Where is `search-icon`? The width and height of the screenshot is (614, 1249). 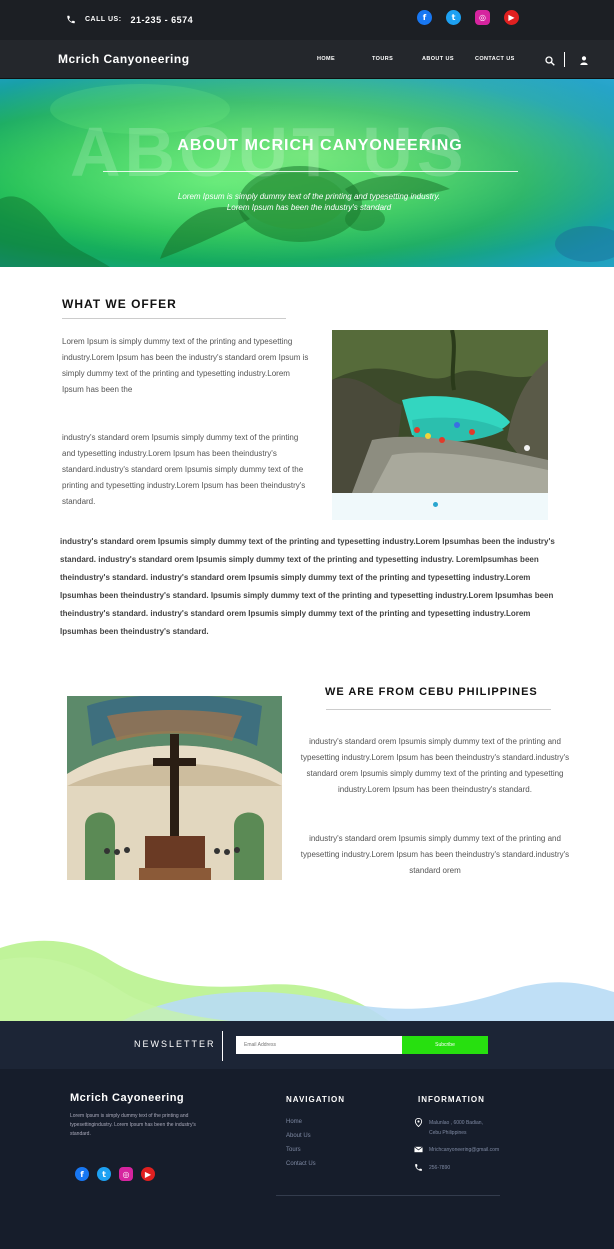 search-icon is located at coordinates (550, 61).